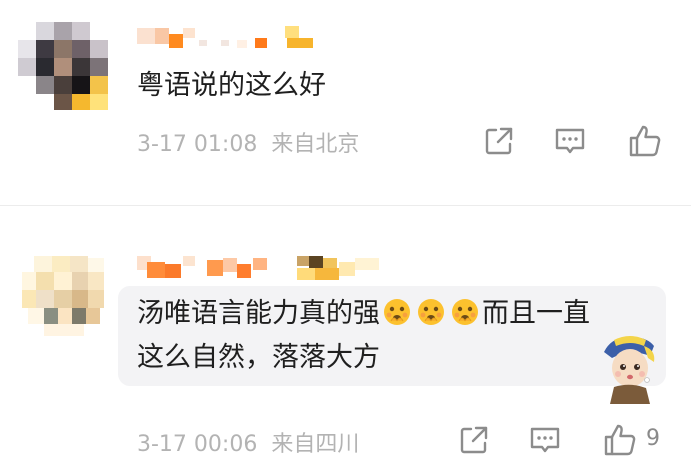 Image resolution: width=691 pixels, height=476 pixels. Describe the element at coordinates (231, 85) in the screenshot. I see `comment-text: 粤语说的这么好` at that location.